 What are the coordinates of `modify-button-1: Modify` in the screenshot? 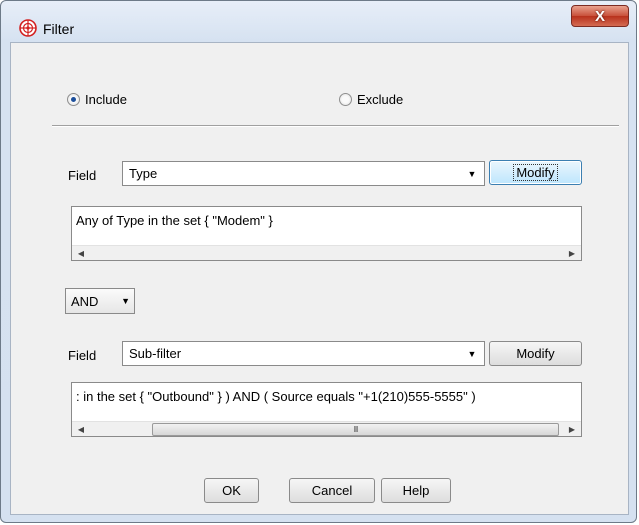 It's located at (535, 172).